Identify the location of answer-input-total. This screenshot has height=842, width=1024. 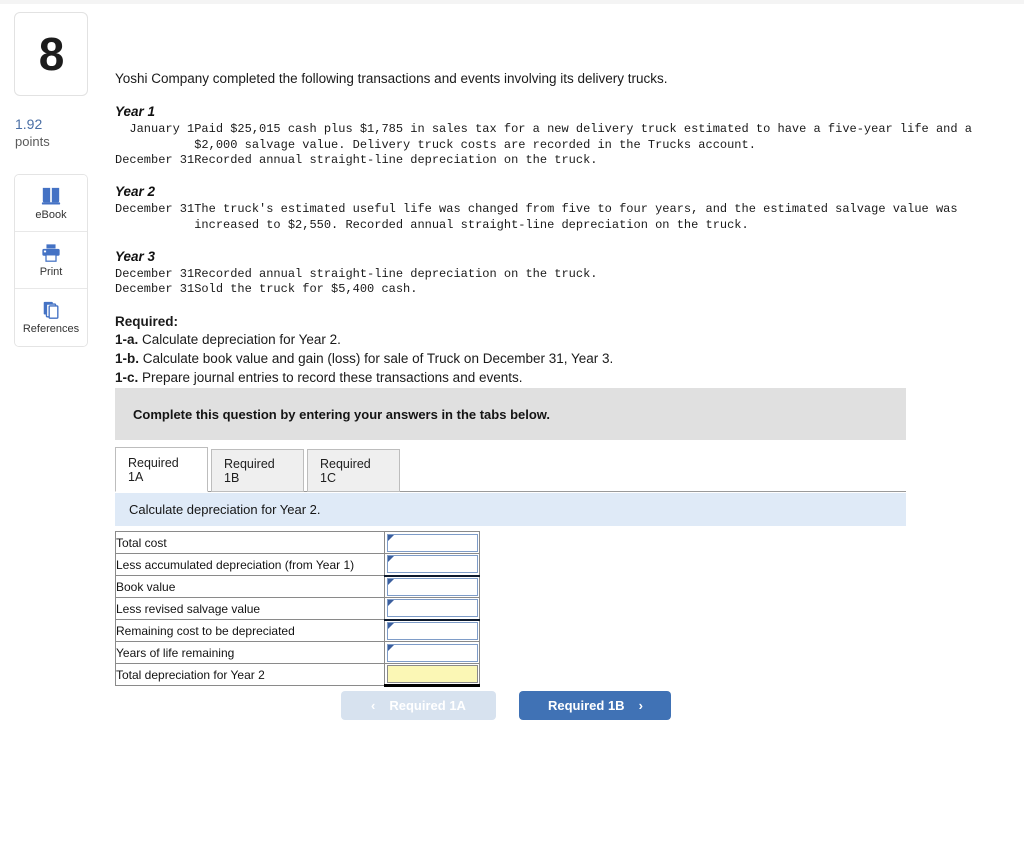
(432, 674).